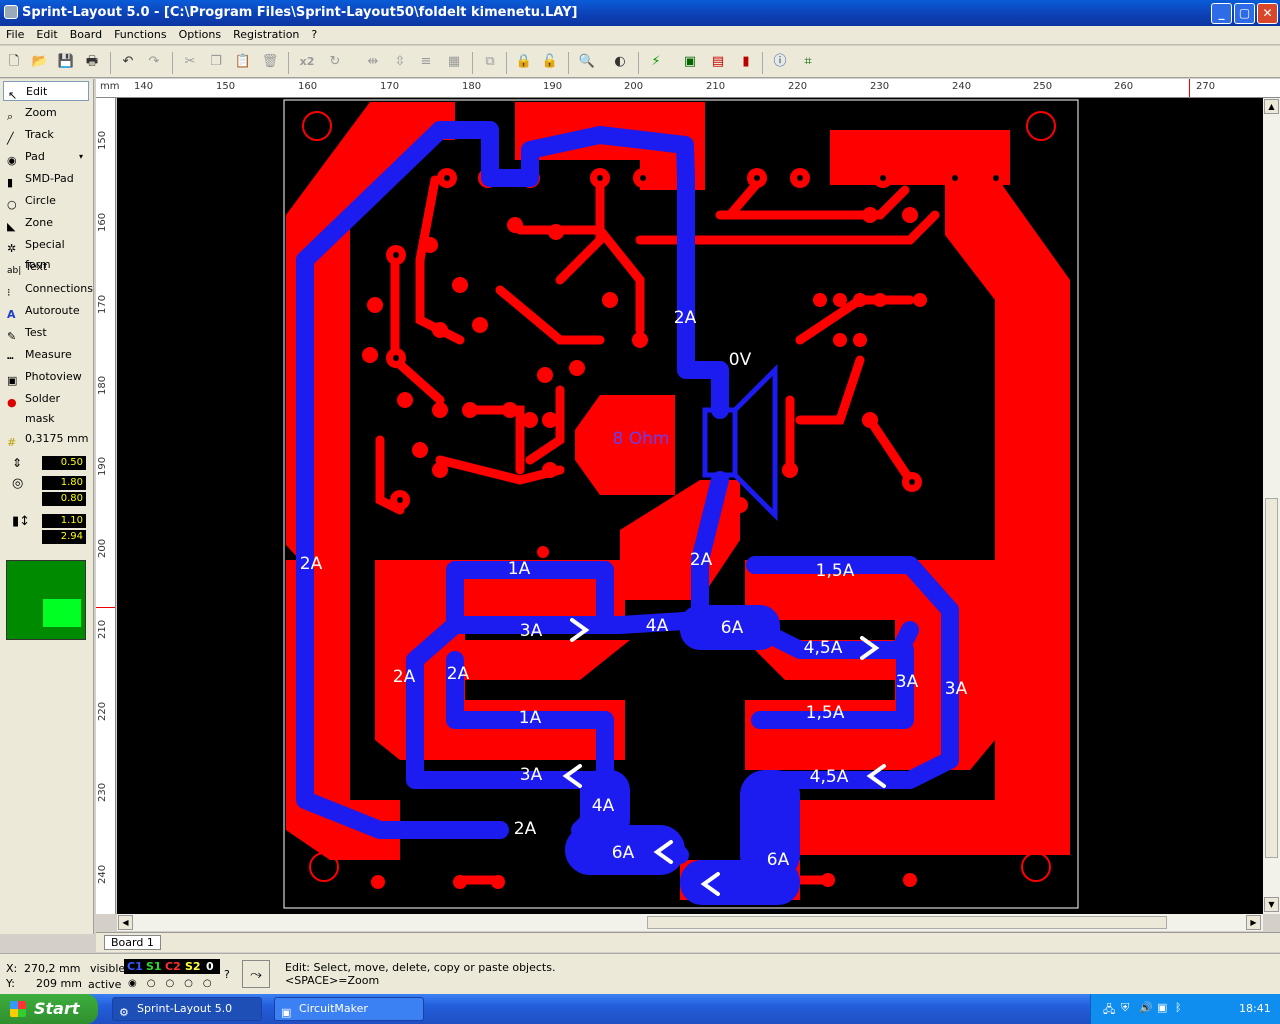  Describe the element at coordinates (173, 966) in the screenshot. I see `layer-c2: C2` at that location.